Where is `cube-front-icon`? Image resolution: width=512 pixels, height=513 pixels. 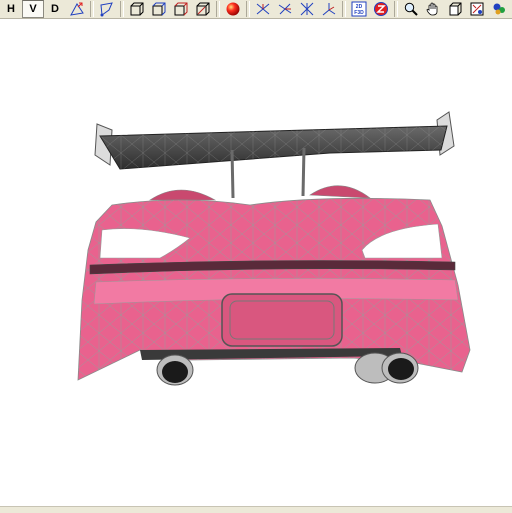 cube-front-icon is located at coordinates (137, 9).